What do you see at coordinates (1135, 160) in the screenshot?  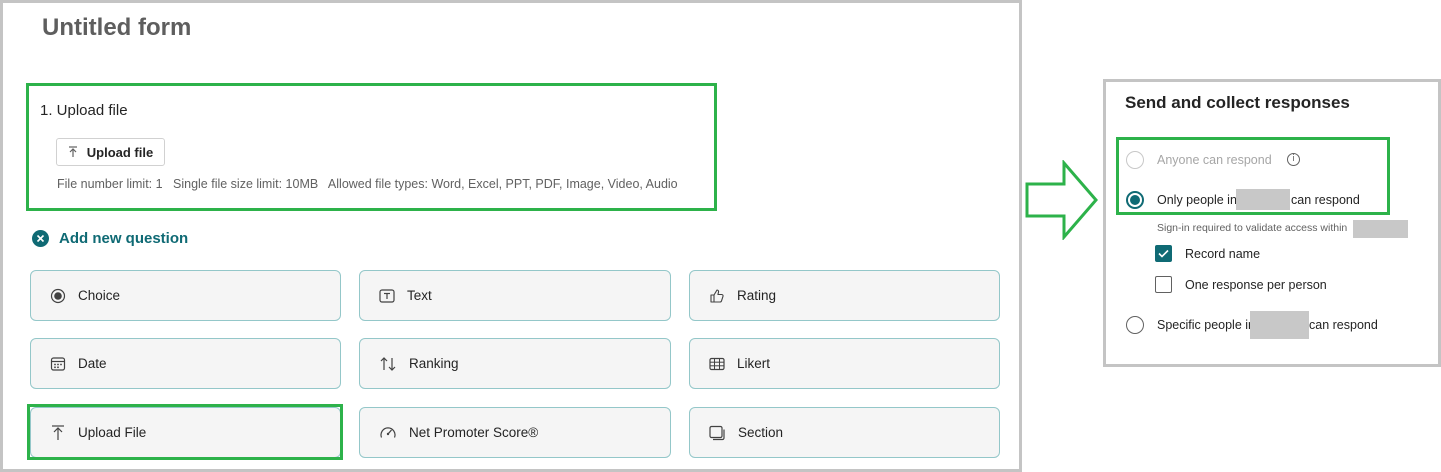 I see `anyone-can-respond-radio` at bounding box center [1135, 160].